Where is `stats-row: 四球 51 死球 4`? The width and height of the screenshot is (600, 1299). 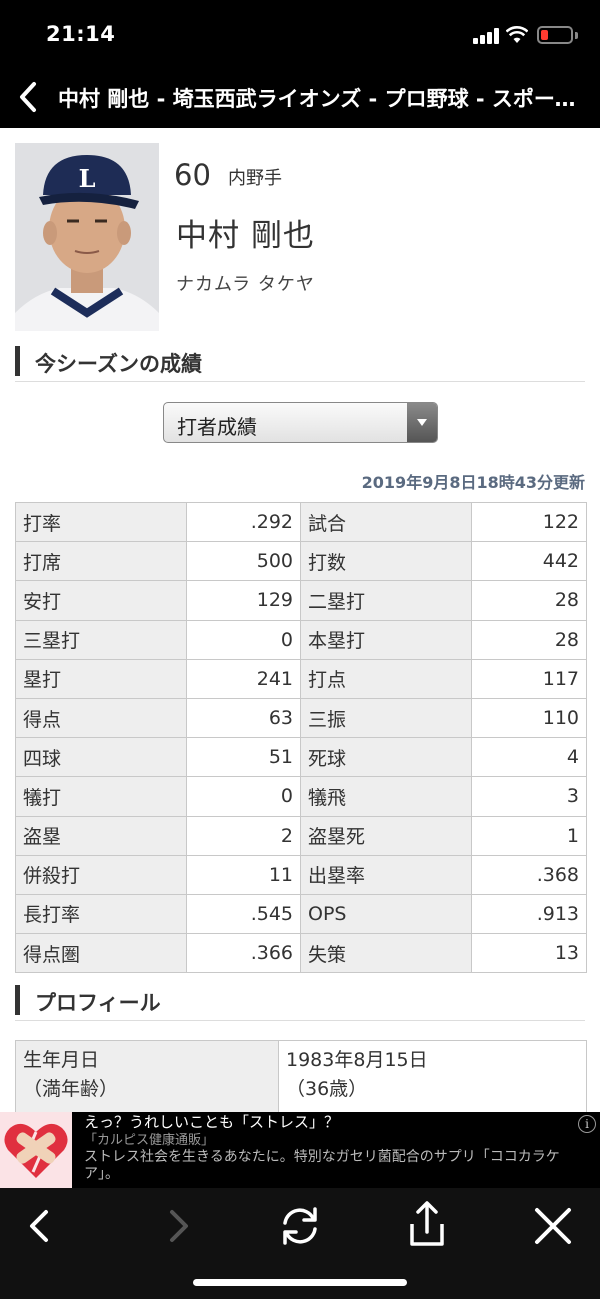
stats-row: 四球 51 死球 4 is located at coordinates (301, 757).